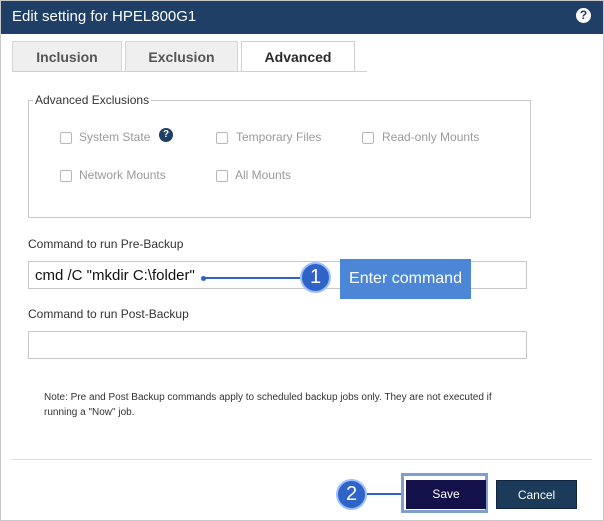 Image resolution: width=604 pixels, height=521 pixels. What do you see at coordinates (384, 494) in the screenshot?
I see `callout-2-connector` at bounding box center [384, 494].